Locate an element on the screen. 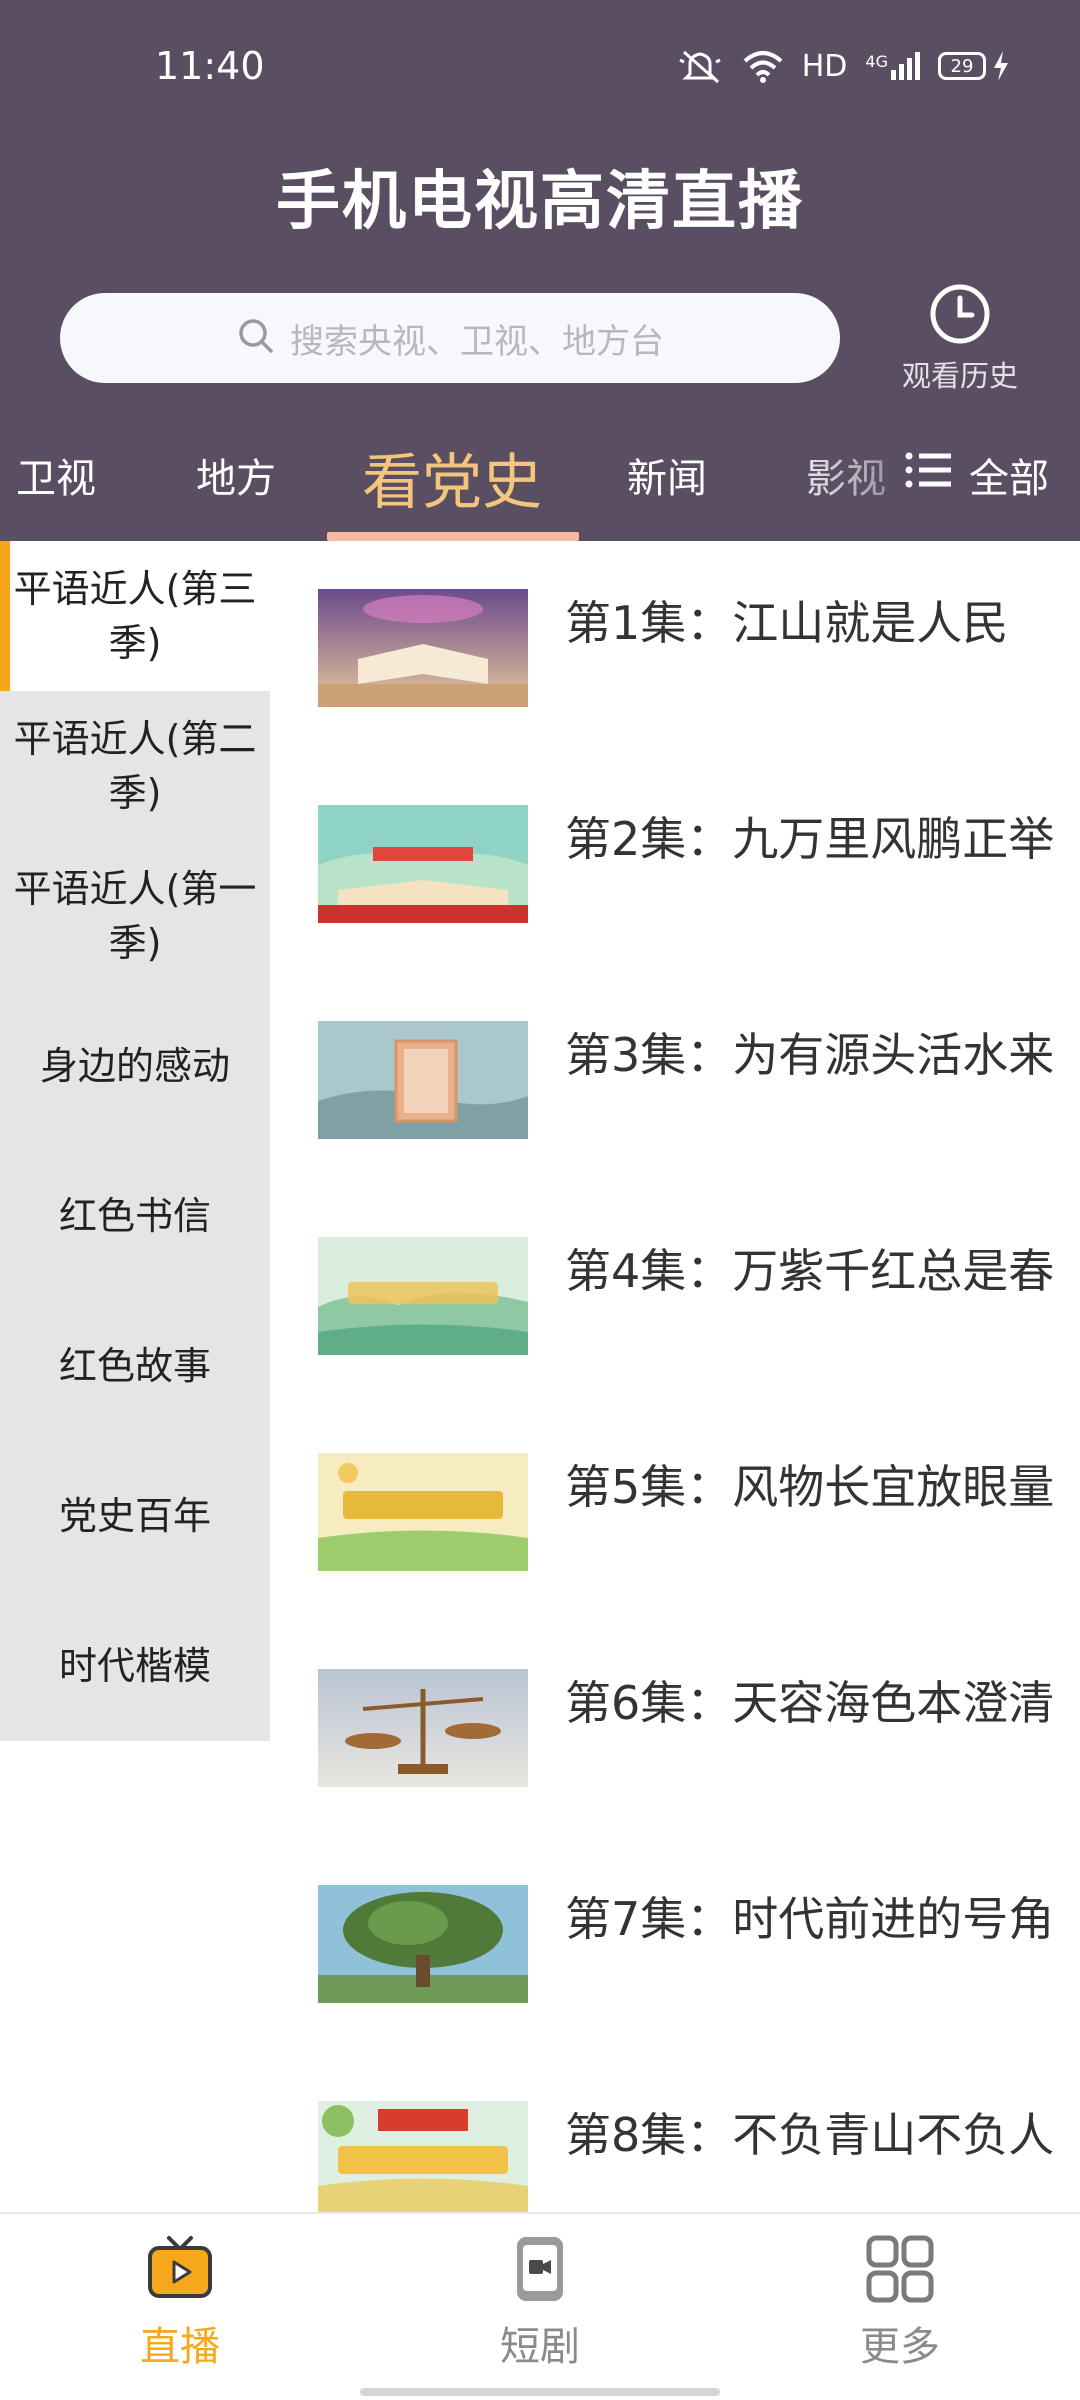  status-bar: 11:40 HD 4G 29 is located at coordinates (540, 60).